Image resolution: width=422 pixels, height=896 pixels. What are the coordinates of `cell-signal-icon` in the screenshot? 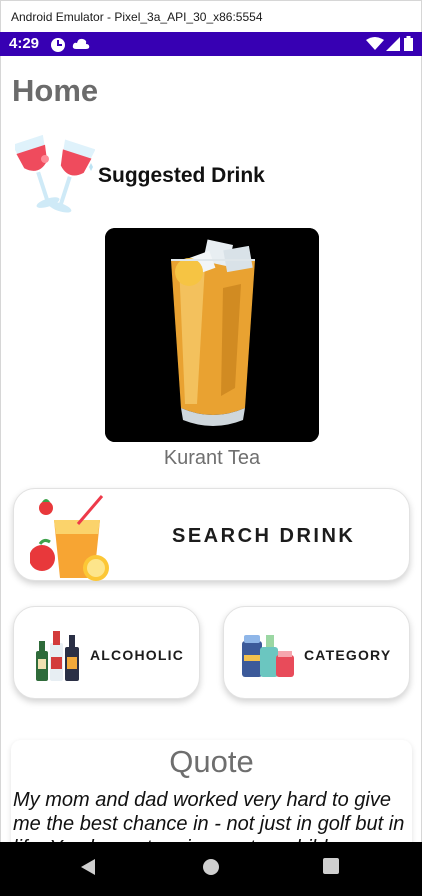 It's located at (393, 46).